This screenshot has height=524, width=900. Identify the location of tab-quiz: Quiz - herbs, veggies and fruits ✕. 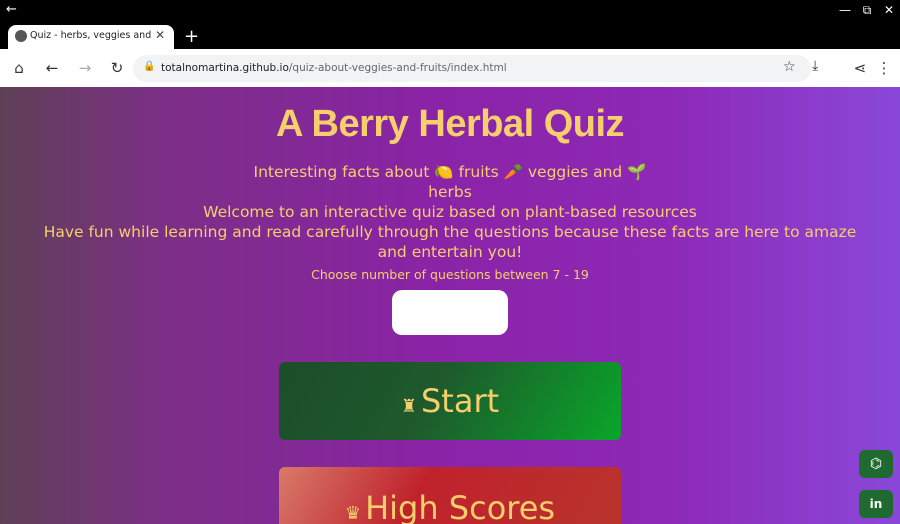
(91, 37).